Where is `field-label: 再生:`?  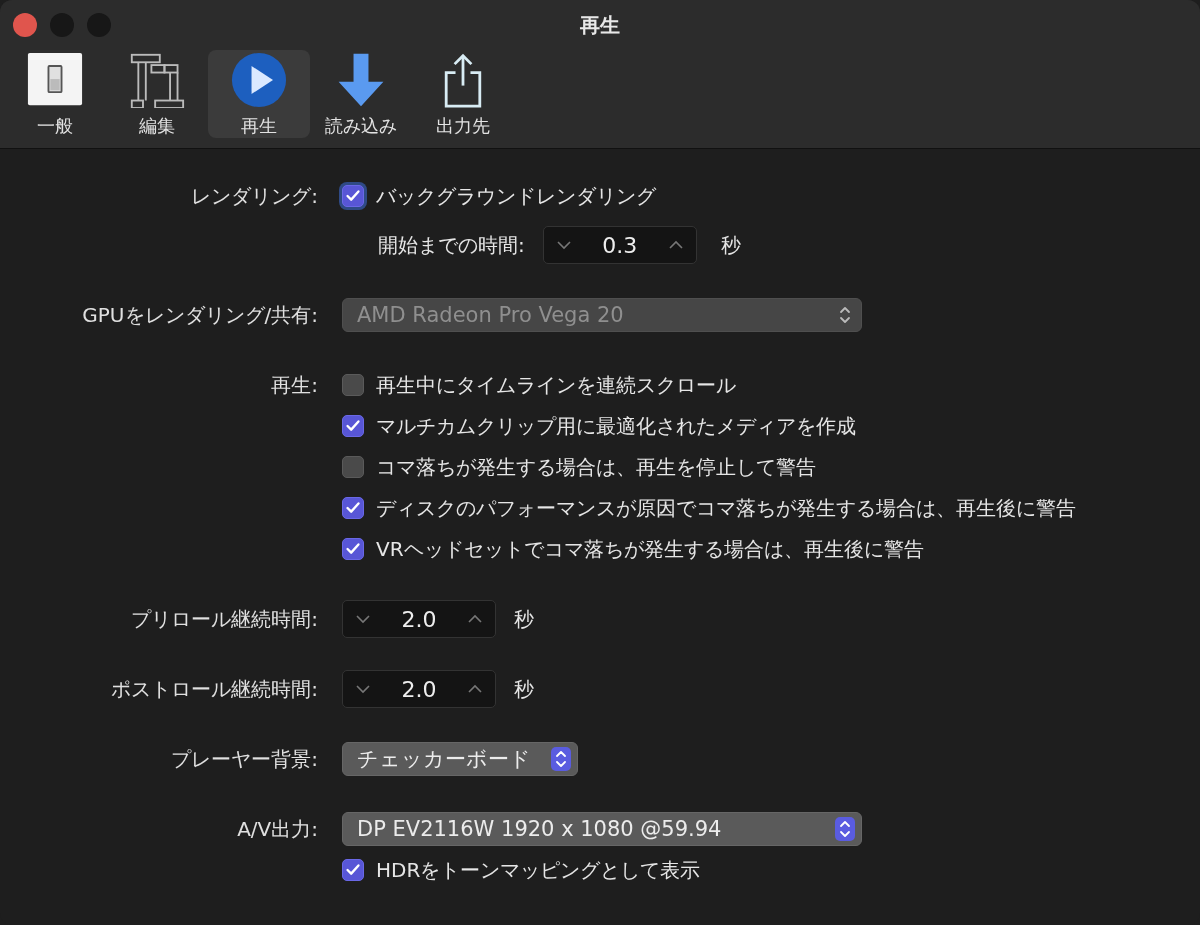
field-label: 再生: is located at coordinates (294, 385).